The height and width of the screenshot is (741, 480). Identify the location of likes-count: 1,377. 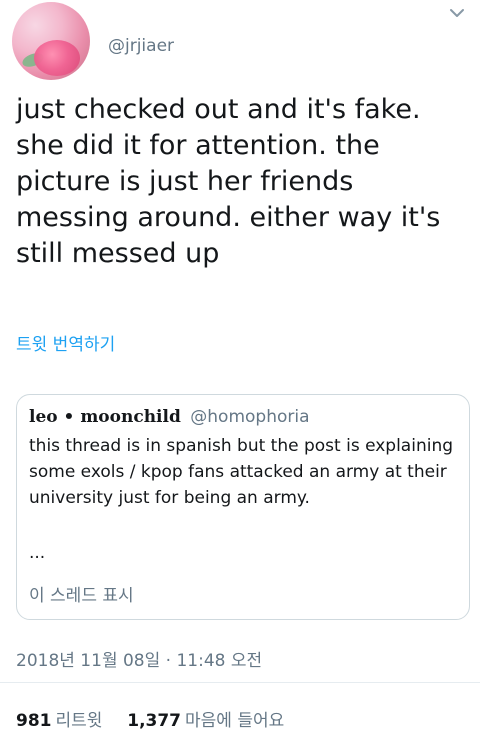
(154, 721).